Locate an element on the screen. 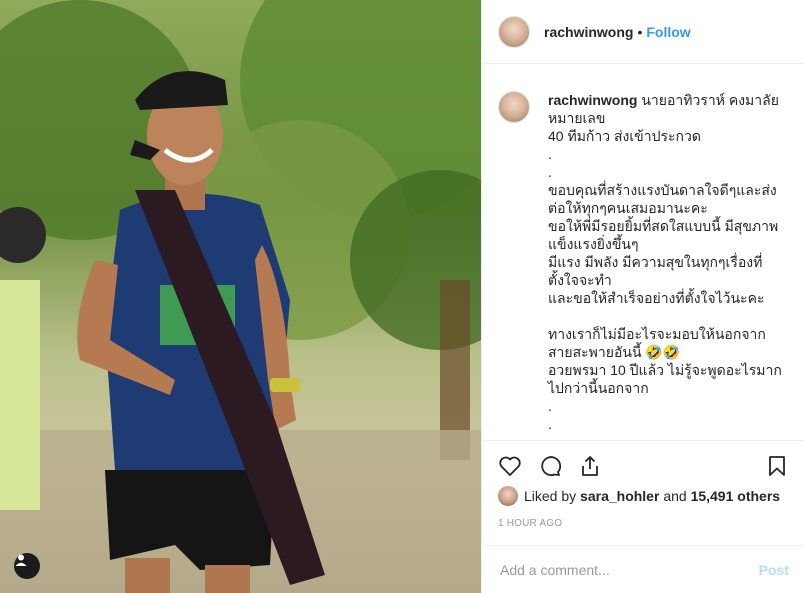  like-button is located at coordinates (510, 466).